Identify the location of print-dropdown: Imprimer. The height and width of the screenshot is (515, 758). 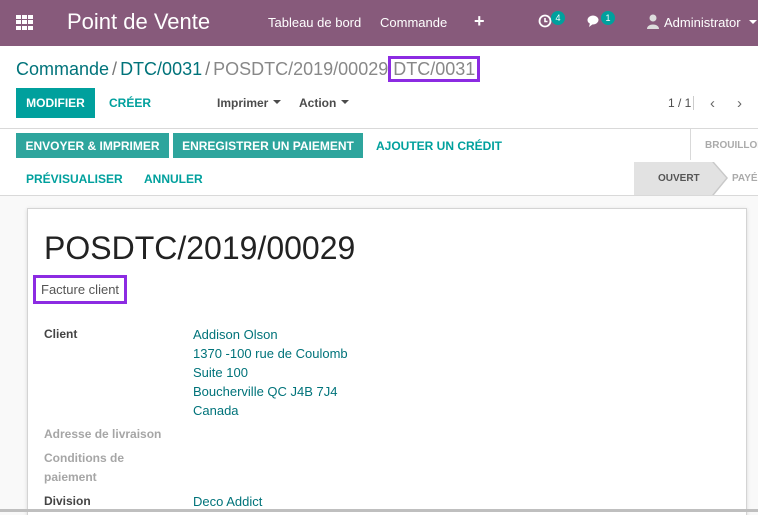
(249, 103).